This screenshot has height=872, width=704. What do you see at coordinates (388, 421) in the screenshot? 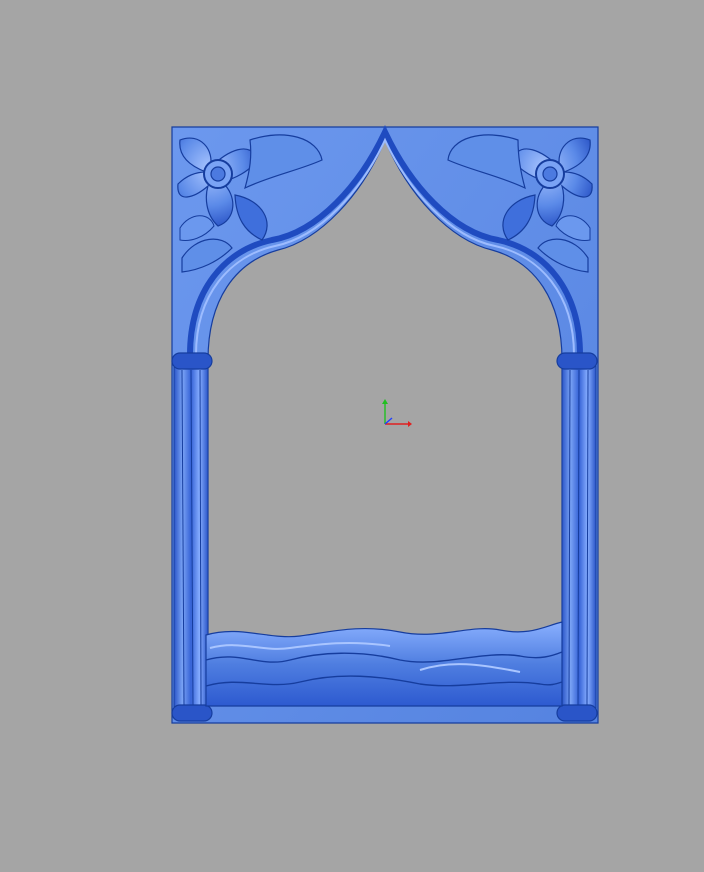
I see `z-axis-arrow` at bounding box center [388, 421].